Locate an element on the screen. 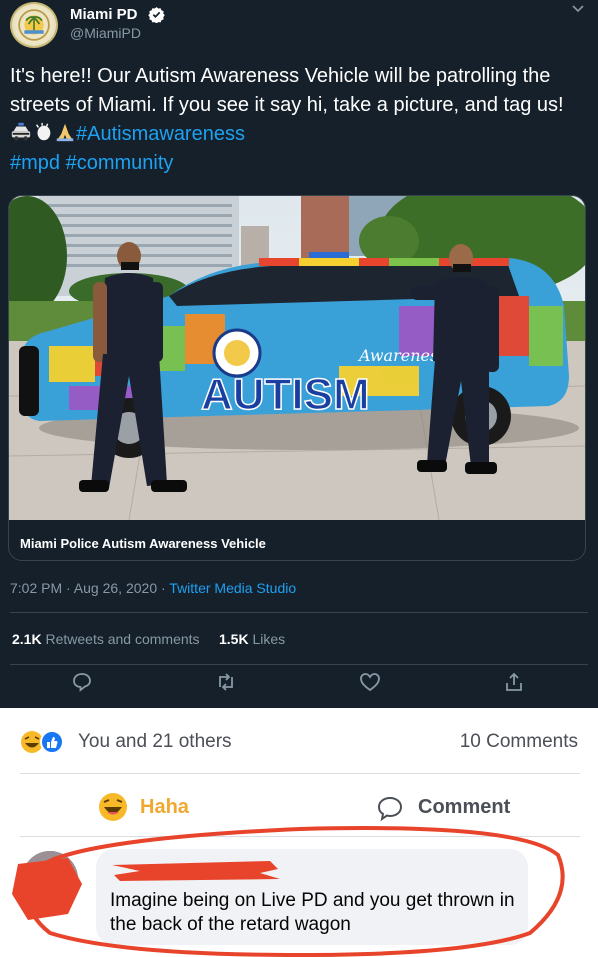 The height and width of the screenshot is (957, 598). avatar-redaction-scribble is located at coordinates (47, 889).